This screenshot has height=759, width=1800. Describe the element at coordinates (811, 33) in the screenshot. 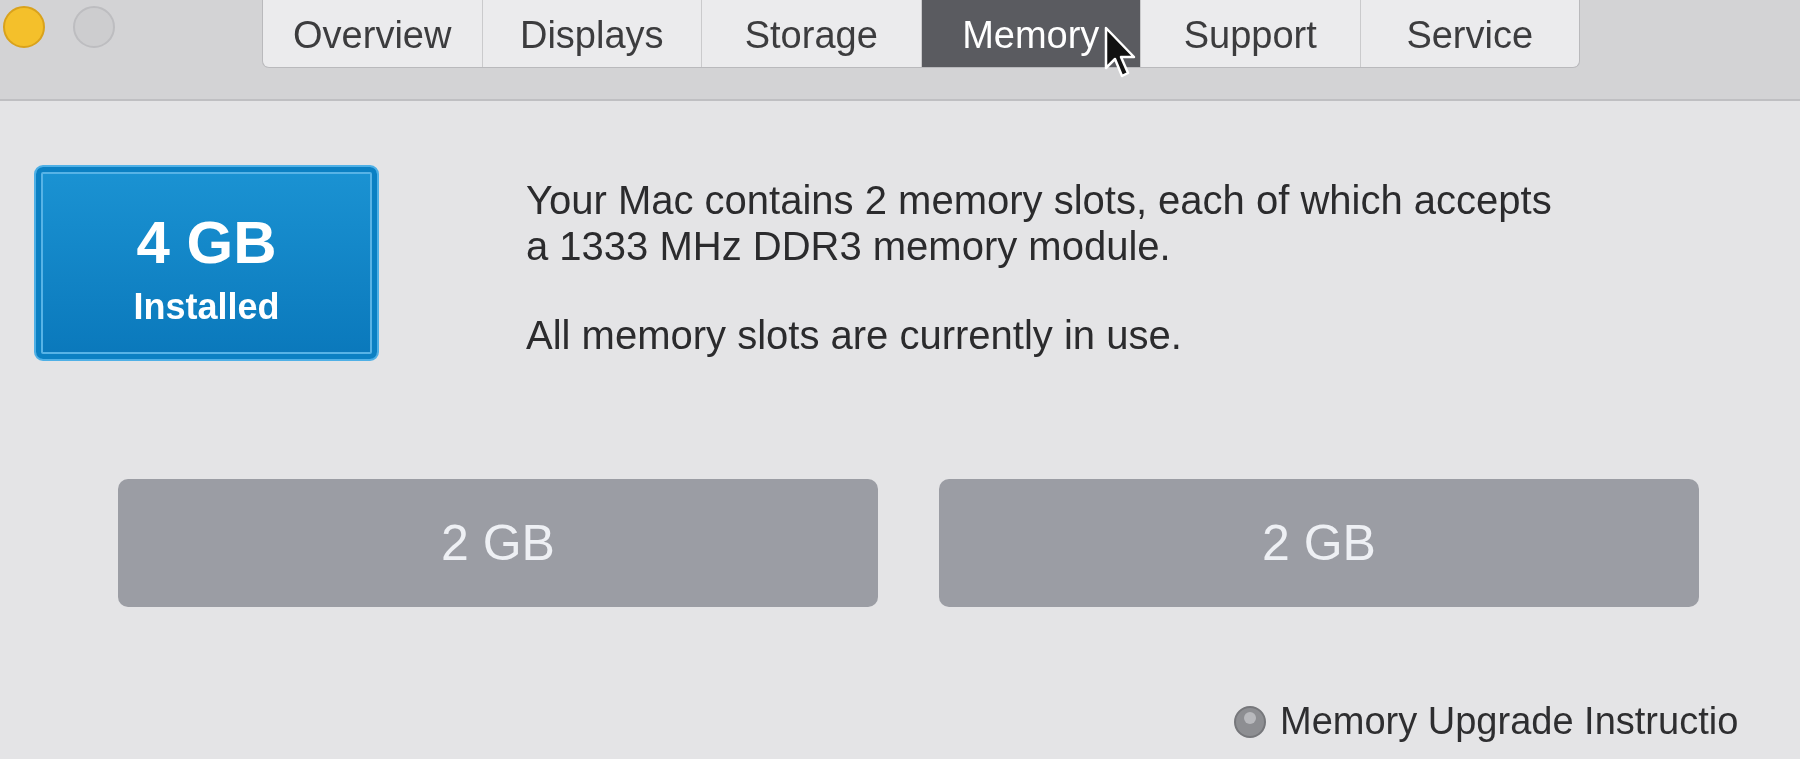

I see `tab: Storage` at that location.